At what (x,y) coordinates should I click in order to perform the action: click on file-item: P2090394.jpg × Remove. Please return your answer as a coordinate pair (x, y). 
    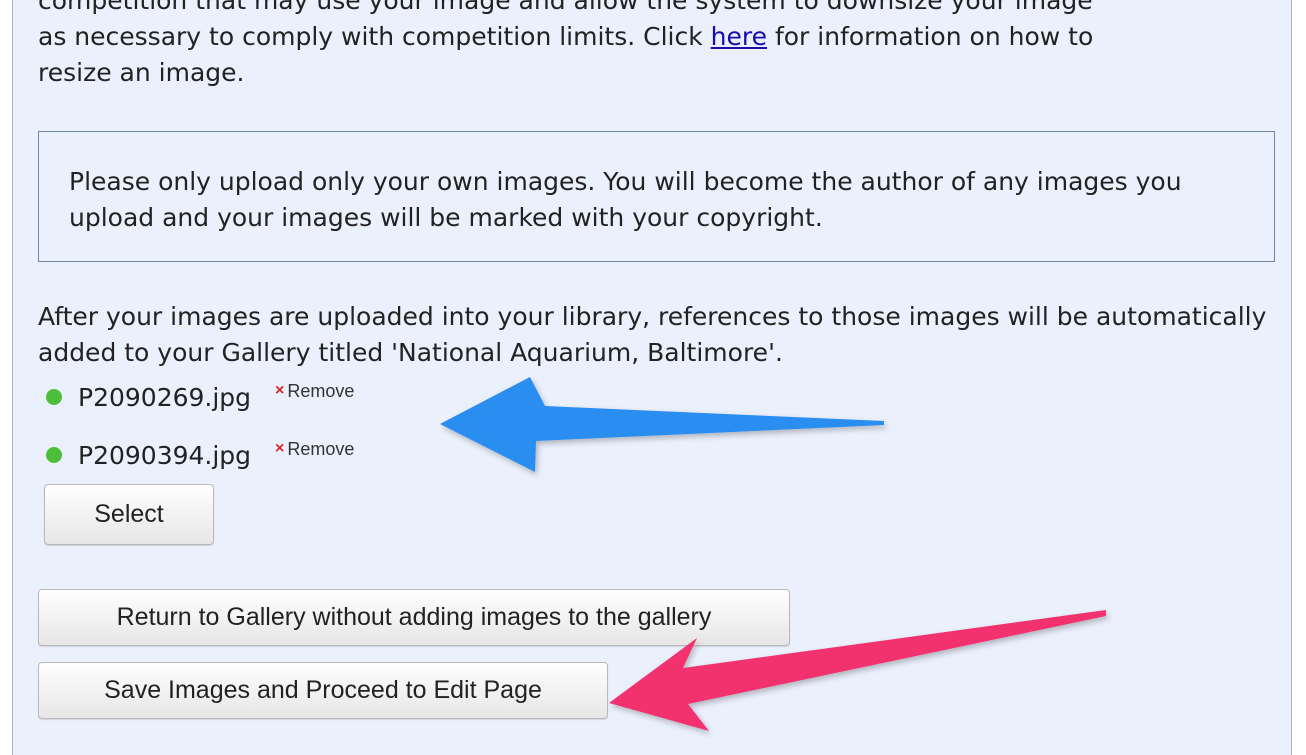
    Looking at the image, I should click on (200, 455).